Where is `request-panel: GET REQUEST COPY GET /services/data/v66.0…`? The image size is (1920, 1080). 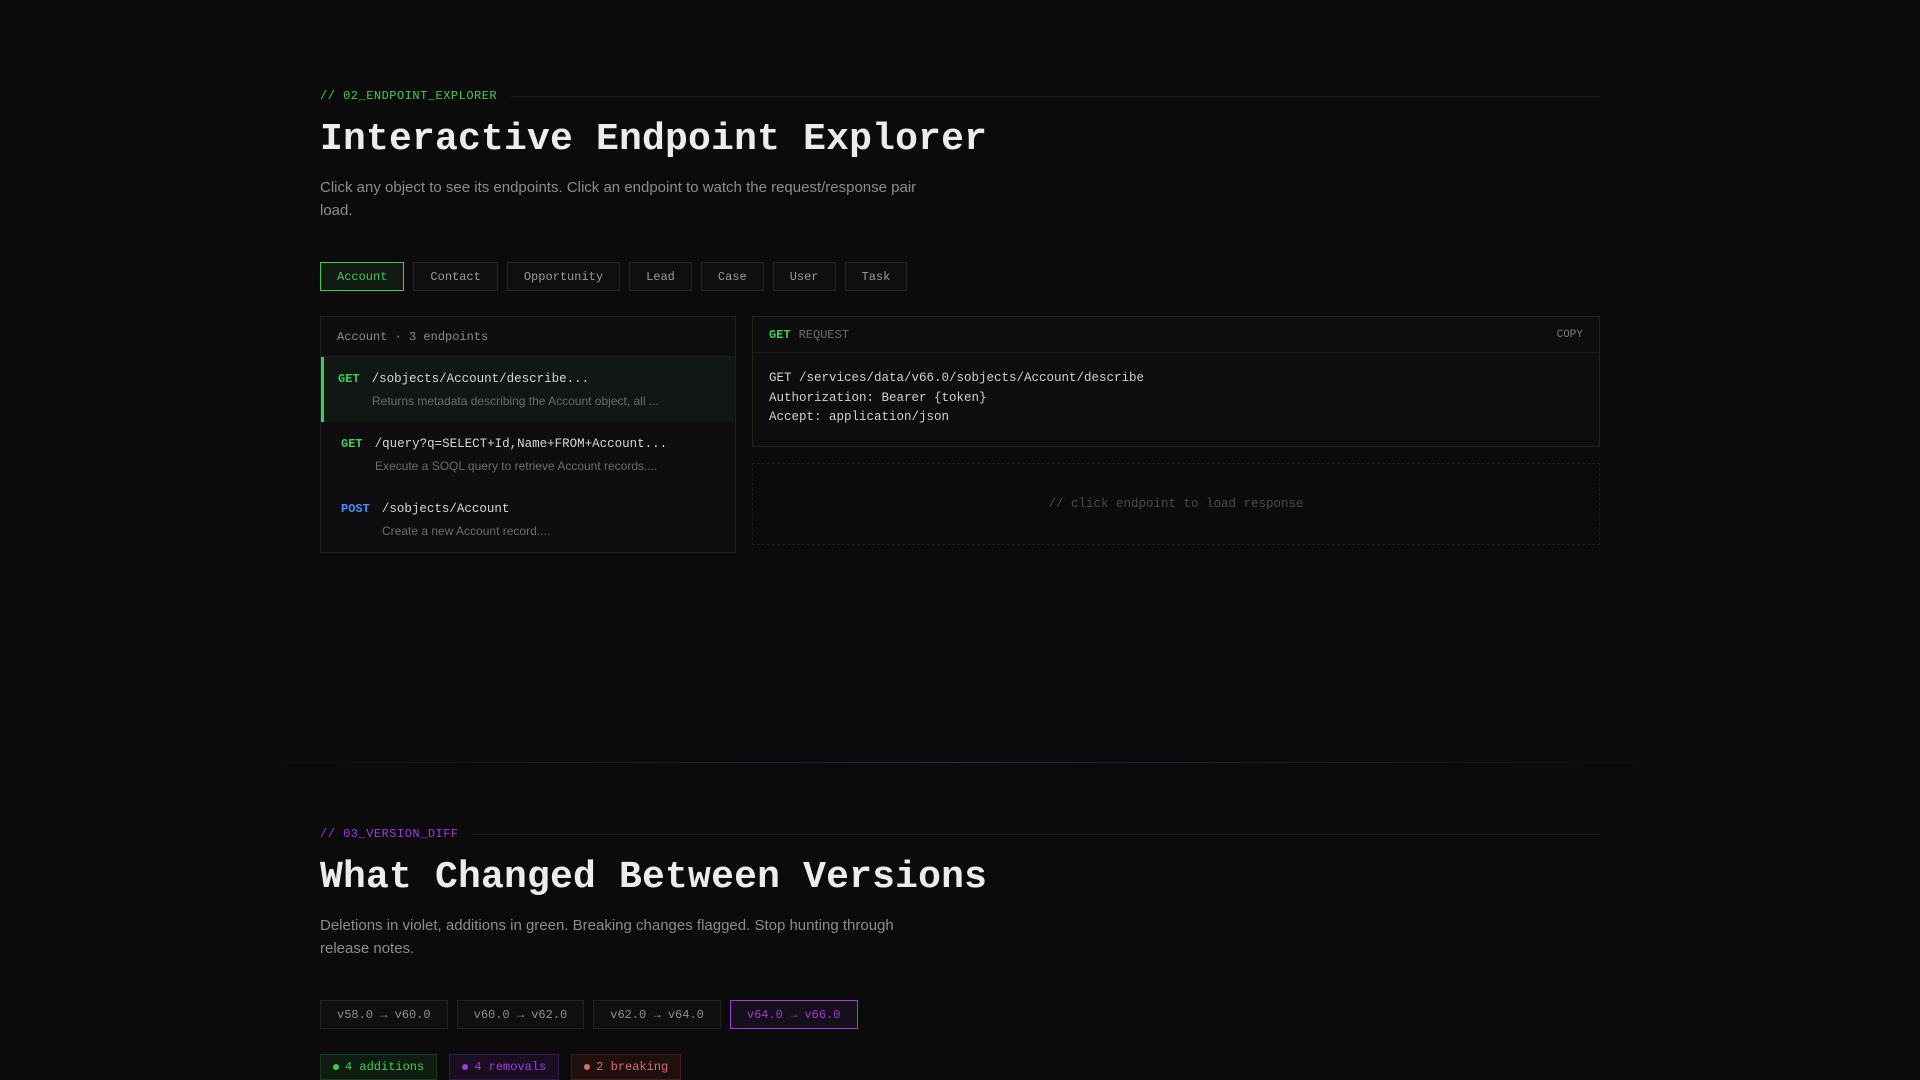 request-panel: GET REQUEST COPY GET /services/data/v66.0… is located at coordinates (1176, 381).